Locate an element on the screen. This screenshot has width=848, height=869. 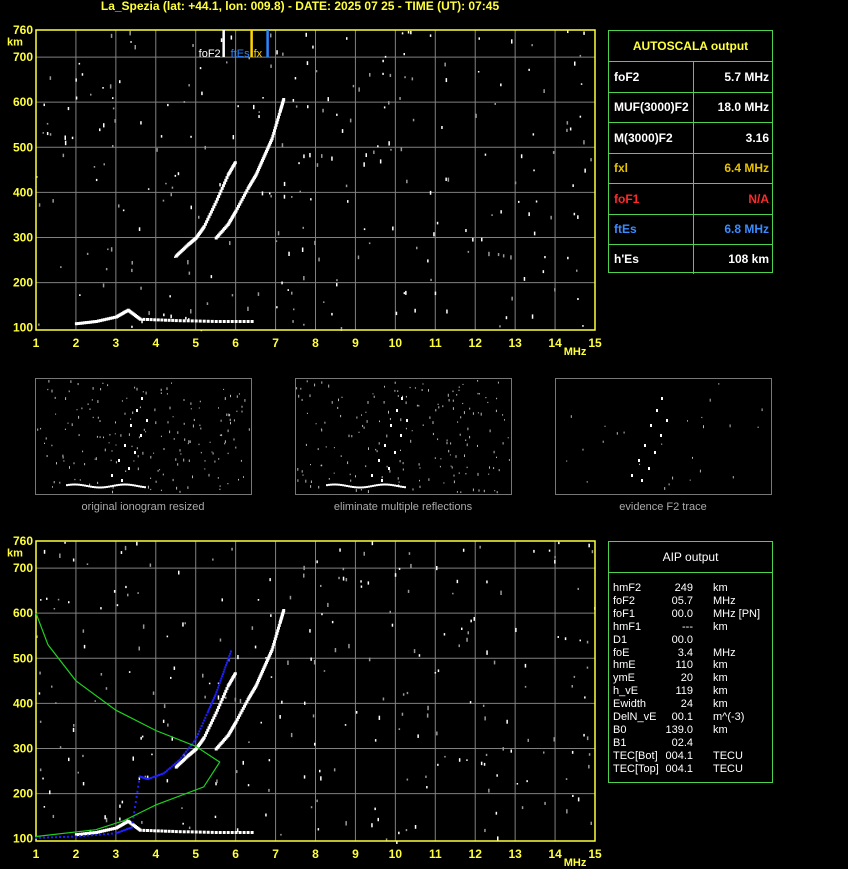
x-tick-label: 11 is located at coordinates (435, 854).